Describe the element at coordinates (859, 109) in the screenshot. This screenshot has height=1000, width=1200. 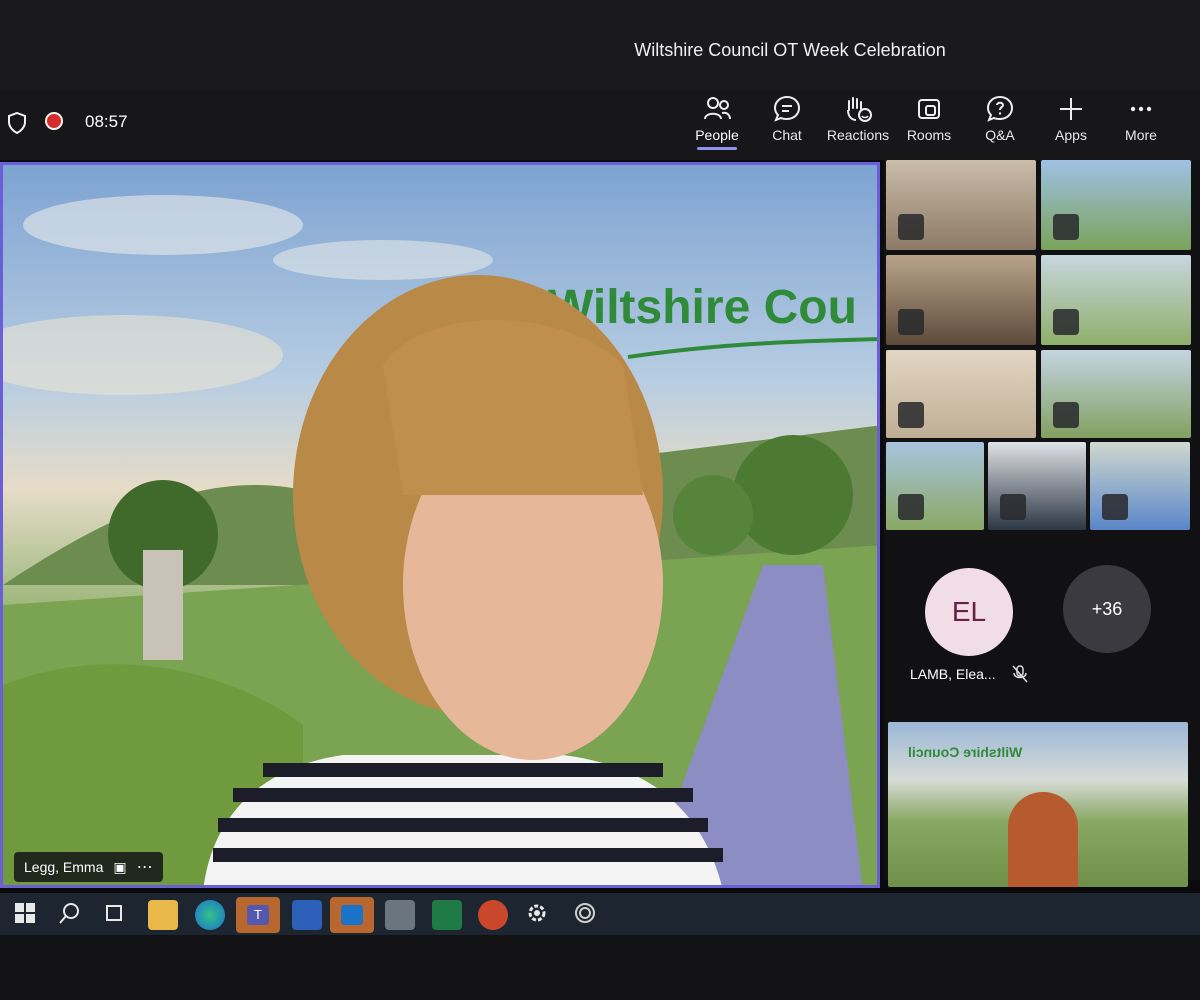
I see `reactions-icon` at that location.